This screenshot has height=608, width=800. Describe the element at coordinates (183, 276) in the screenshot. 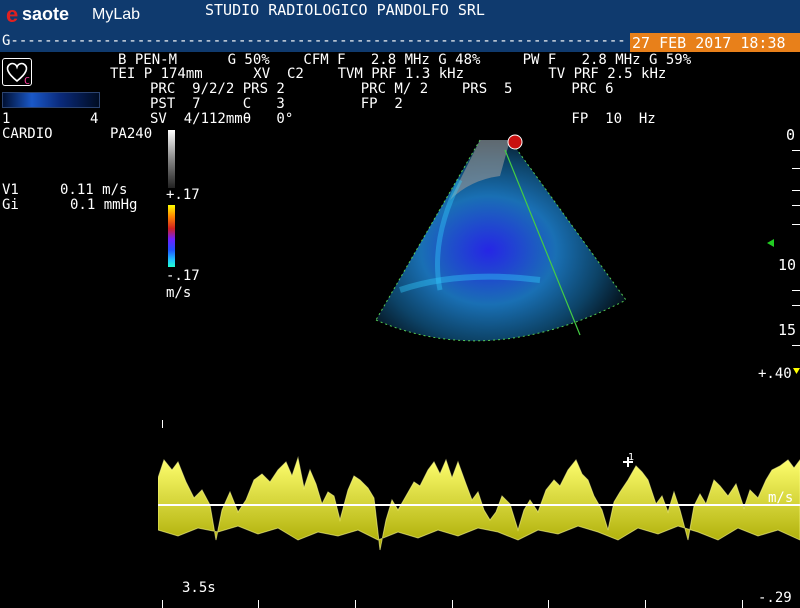

I see `colorbar-bottom: -.17` at that location.